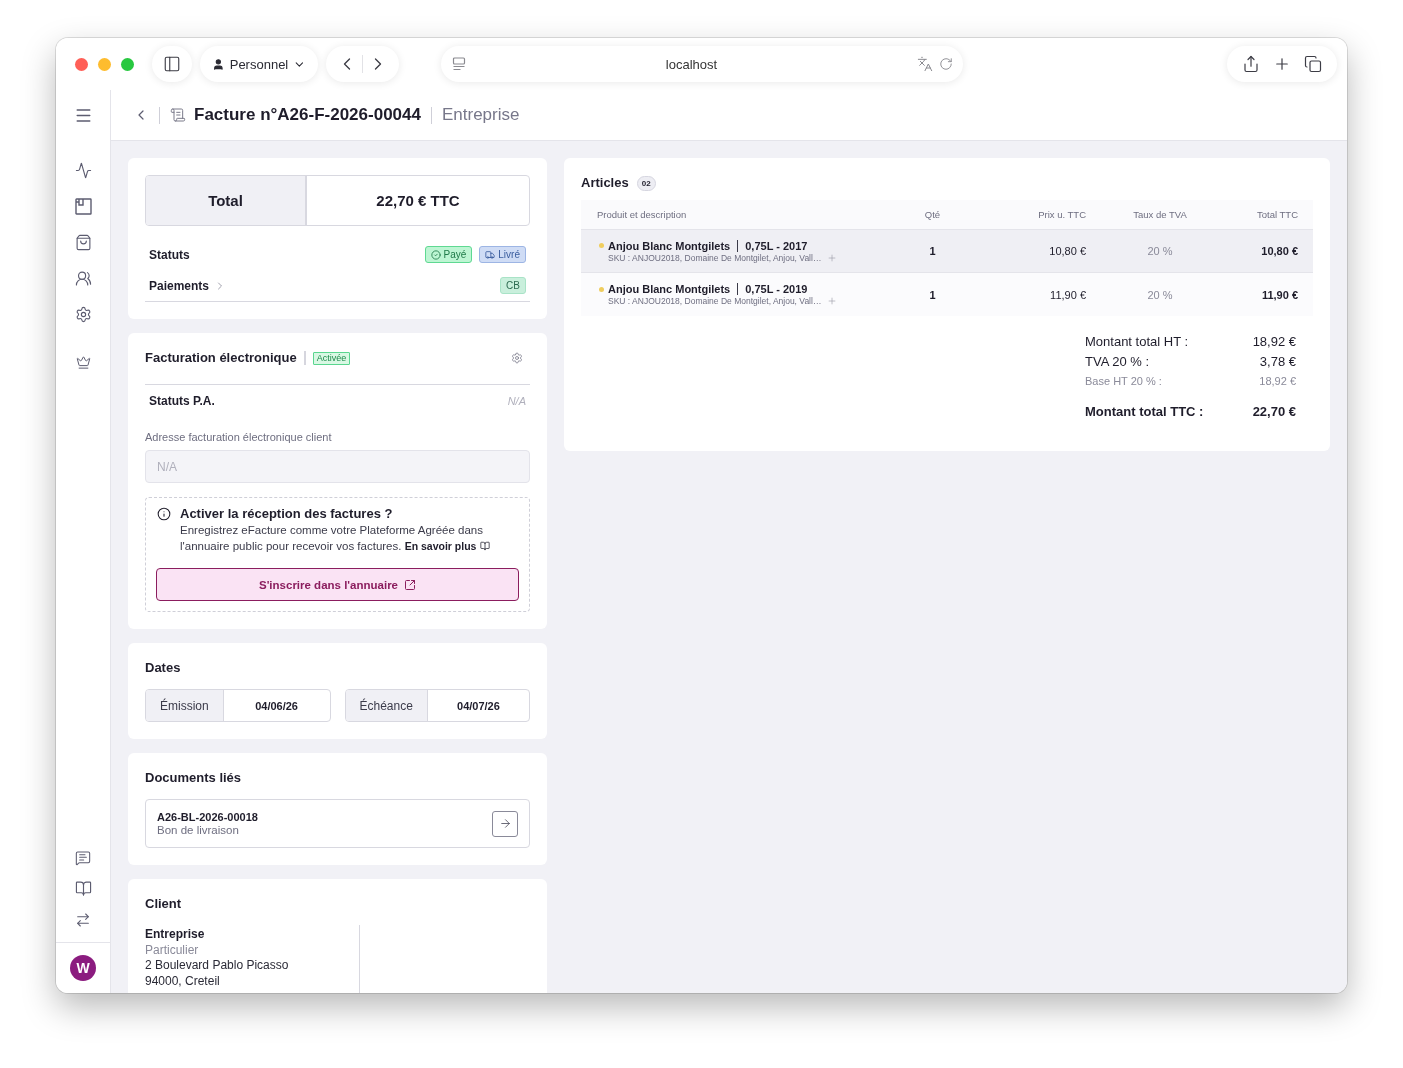  I want to click on address-text: localhost, so click(691, 64).